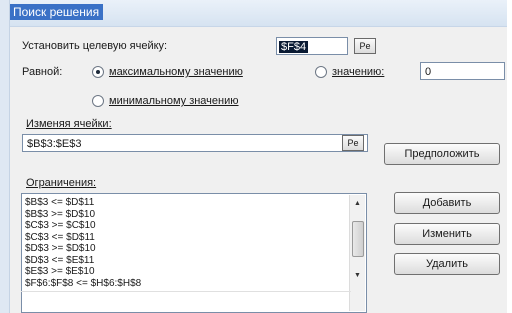  Describe the element at coordinates (185, 249) in the screenshot. I see `constraint-item: $D$3 >= $D$10` at that location.